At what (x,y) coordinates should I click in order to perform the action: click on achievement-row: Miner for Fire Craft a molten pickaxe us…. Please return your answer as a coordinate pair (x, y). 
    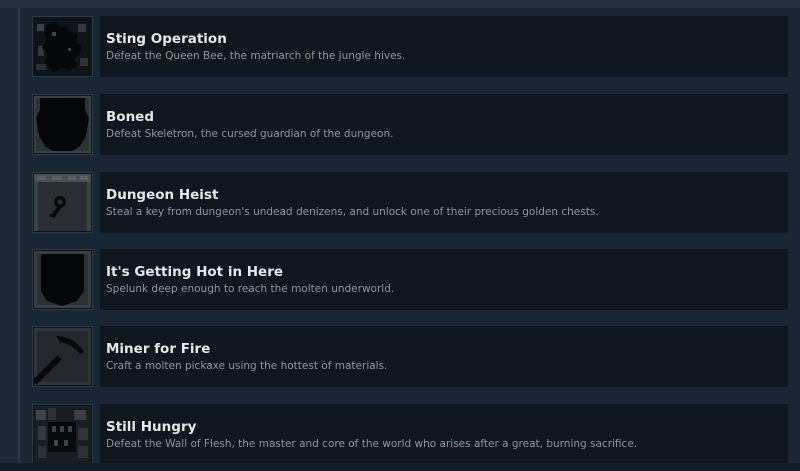
    Looking at the image, I should click on (410, 356).